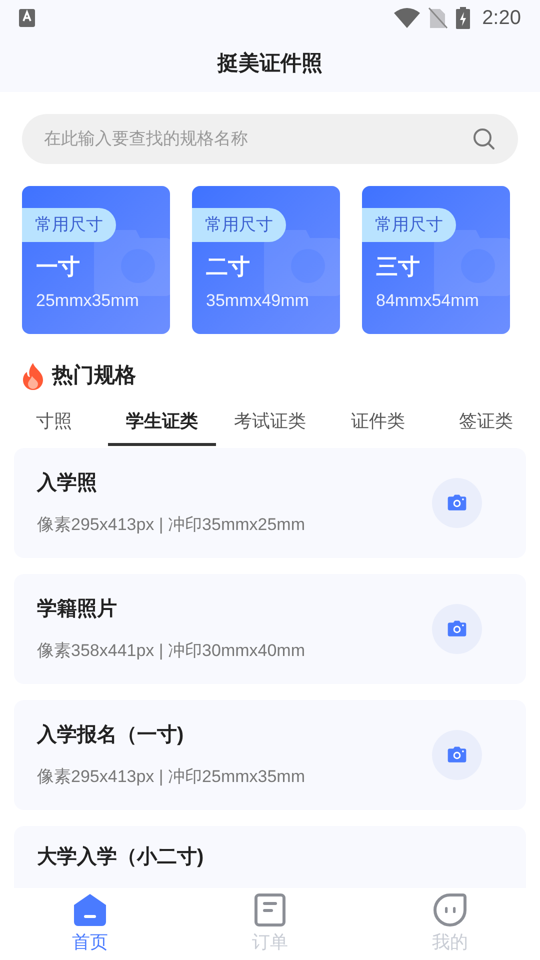 Image resolution: width=540 pixels, height=960 pixels. I want to click on spec-name: 大学入学（小二寸), so click(120, 857).